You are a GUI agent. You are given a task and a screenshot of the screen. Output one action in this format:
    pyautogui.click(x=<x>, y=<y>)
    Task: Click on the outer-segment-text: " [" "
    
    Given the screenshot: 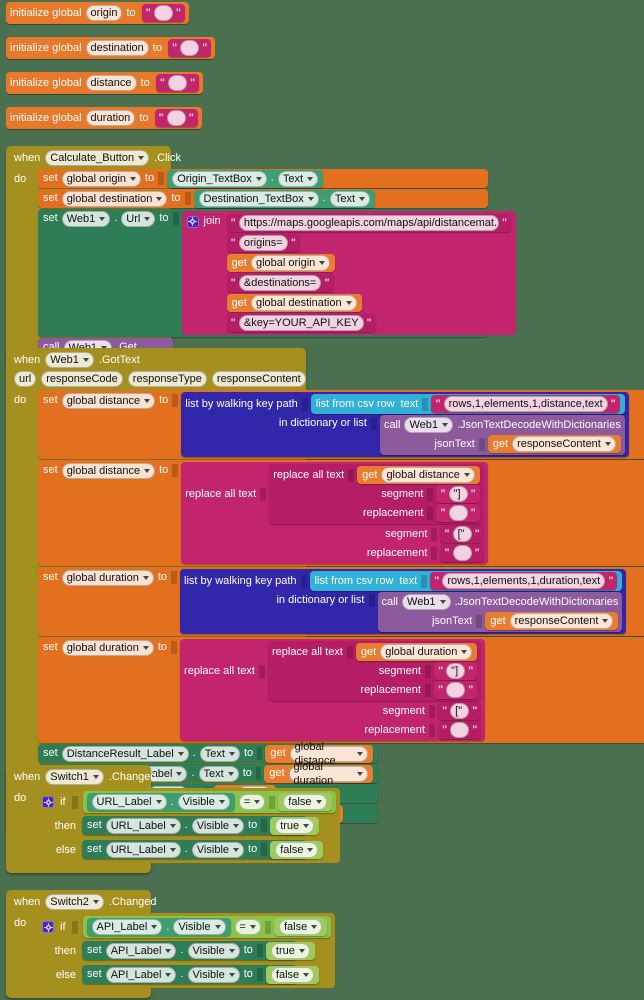 What is the action you would take?
    pyautogui.click(x=459, y=711)
    